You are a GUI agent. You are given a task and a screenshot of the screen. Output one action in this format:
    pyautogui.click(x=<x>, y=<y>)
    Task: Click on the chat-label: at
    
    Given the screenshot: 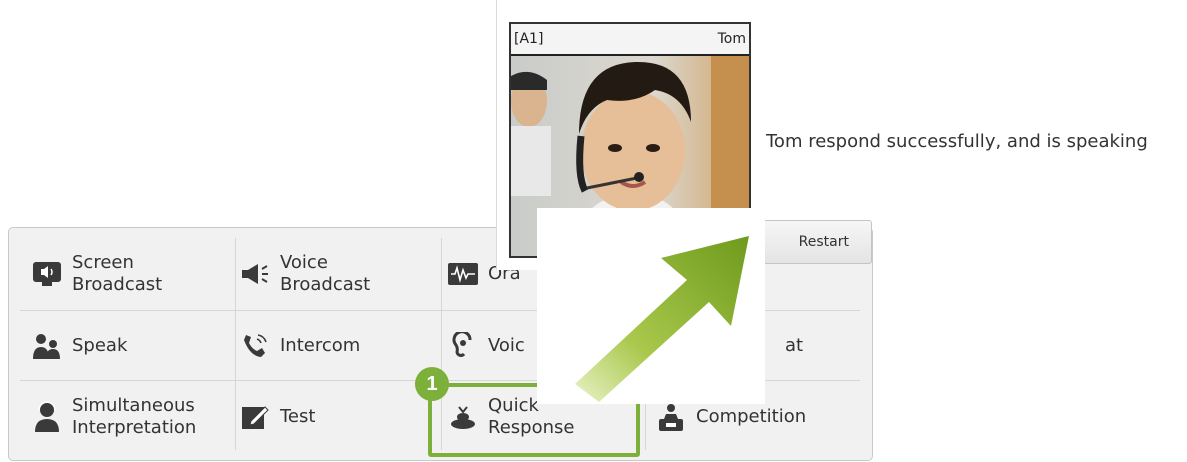 What is the action you would take?
    pyautogui.click(x=794, y=345)
    